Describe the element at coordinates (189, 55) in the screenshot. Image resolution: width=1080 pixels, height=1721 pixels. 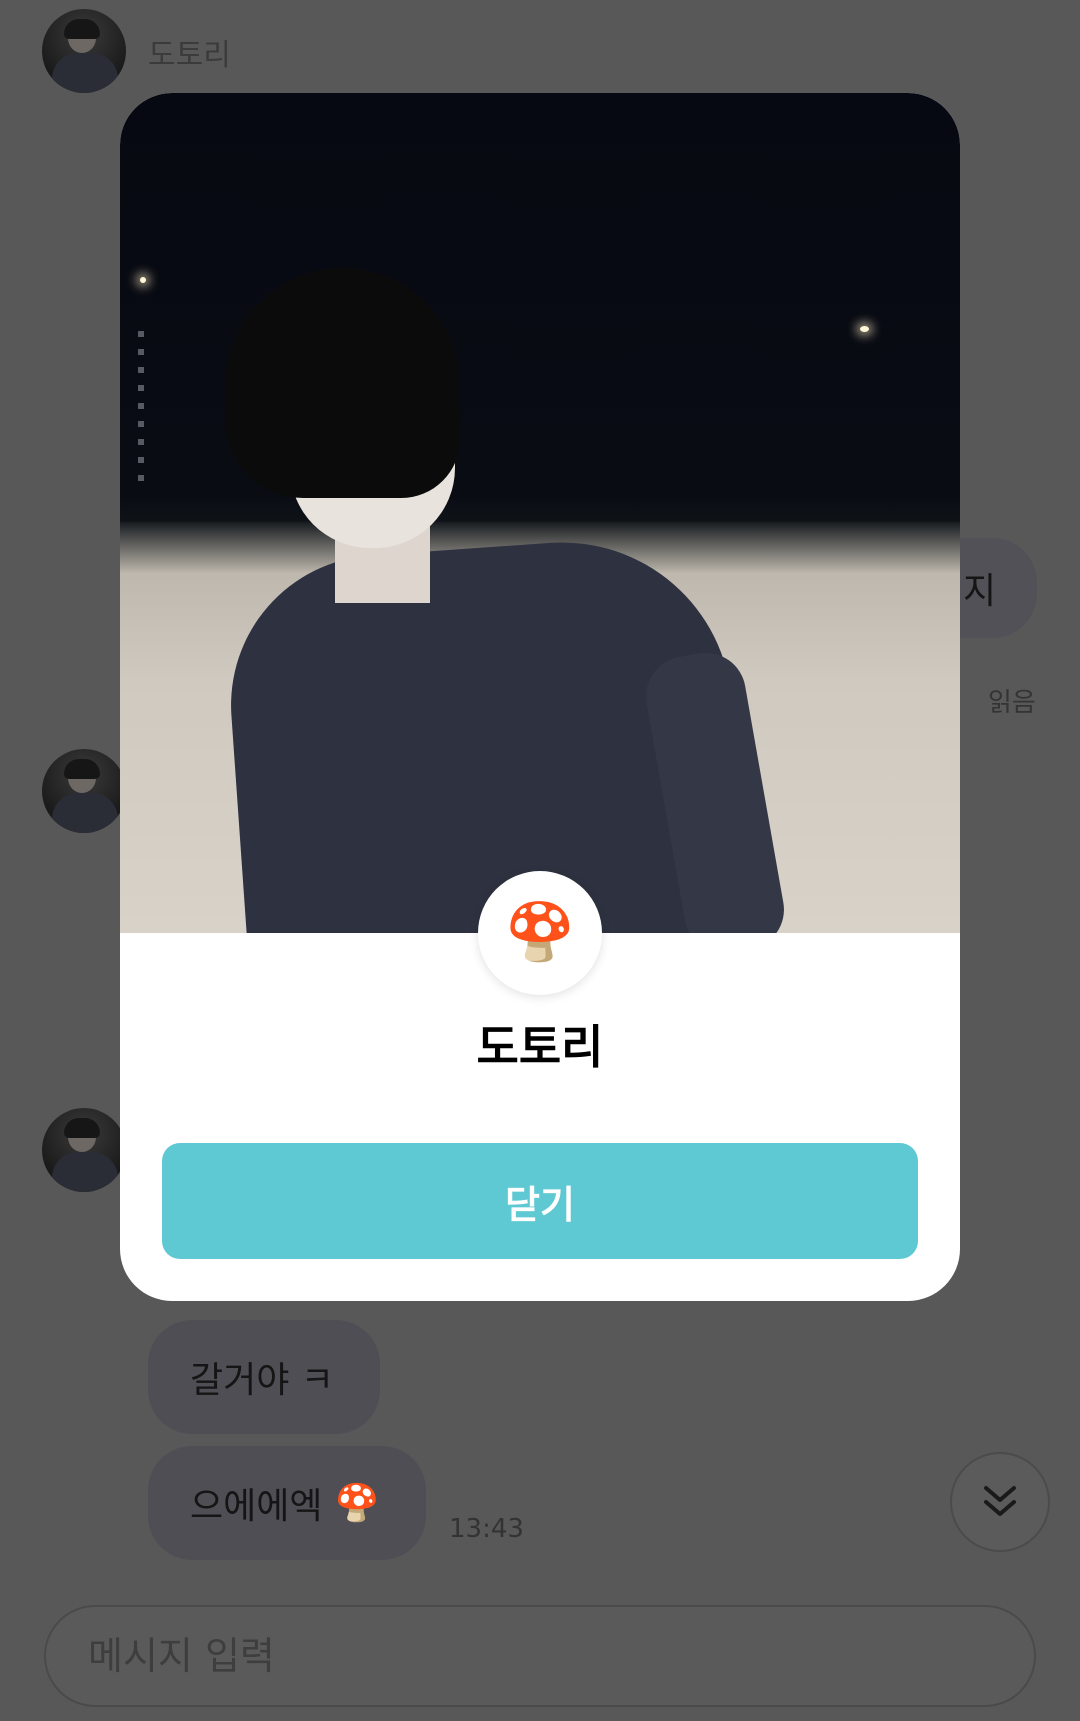
I see `sender-name: 도토리` at that location.